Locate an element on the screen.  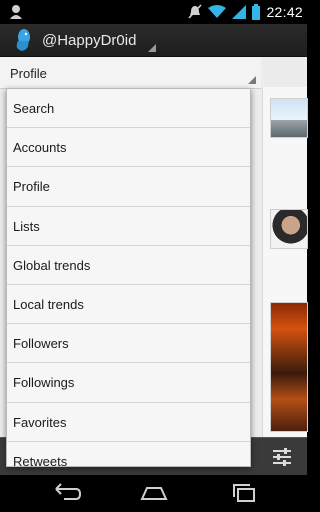
back-icon is located at coordinates (64, 493).